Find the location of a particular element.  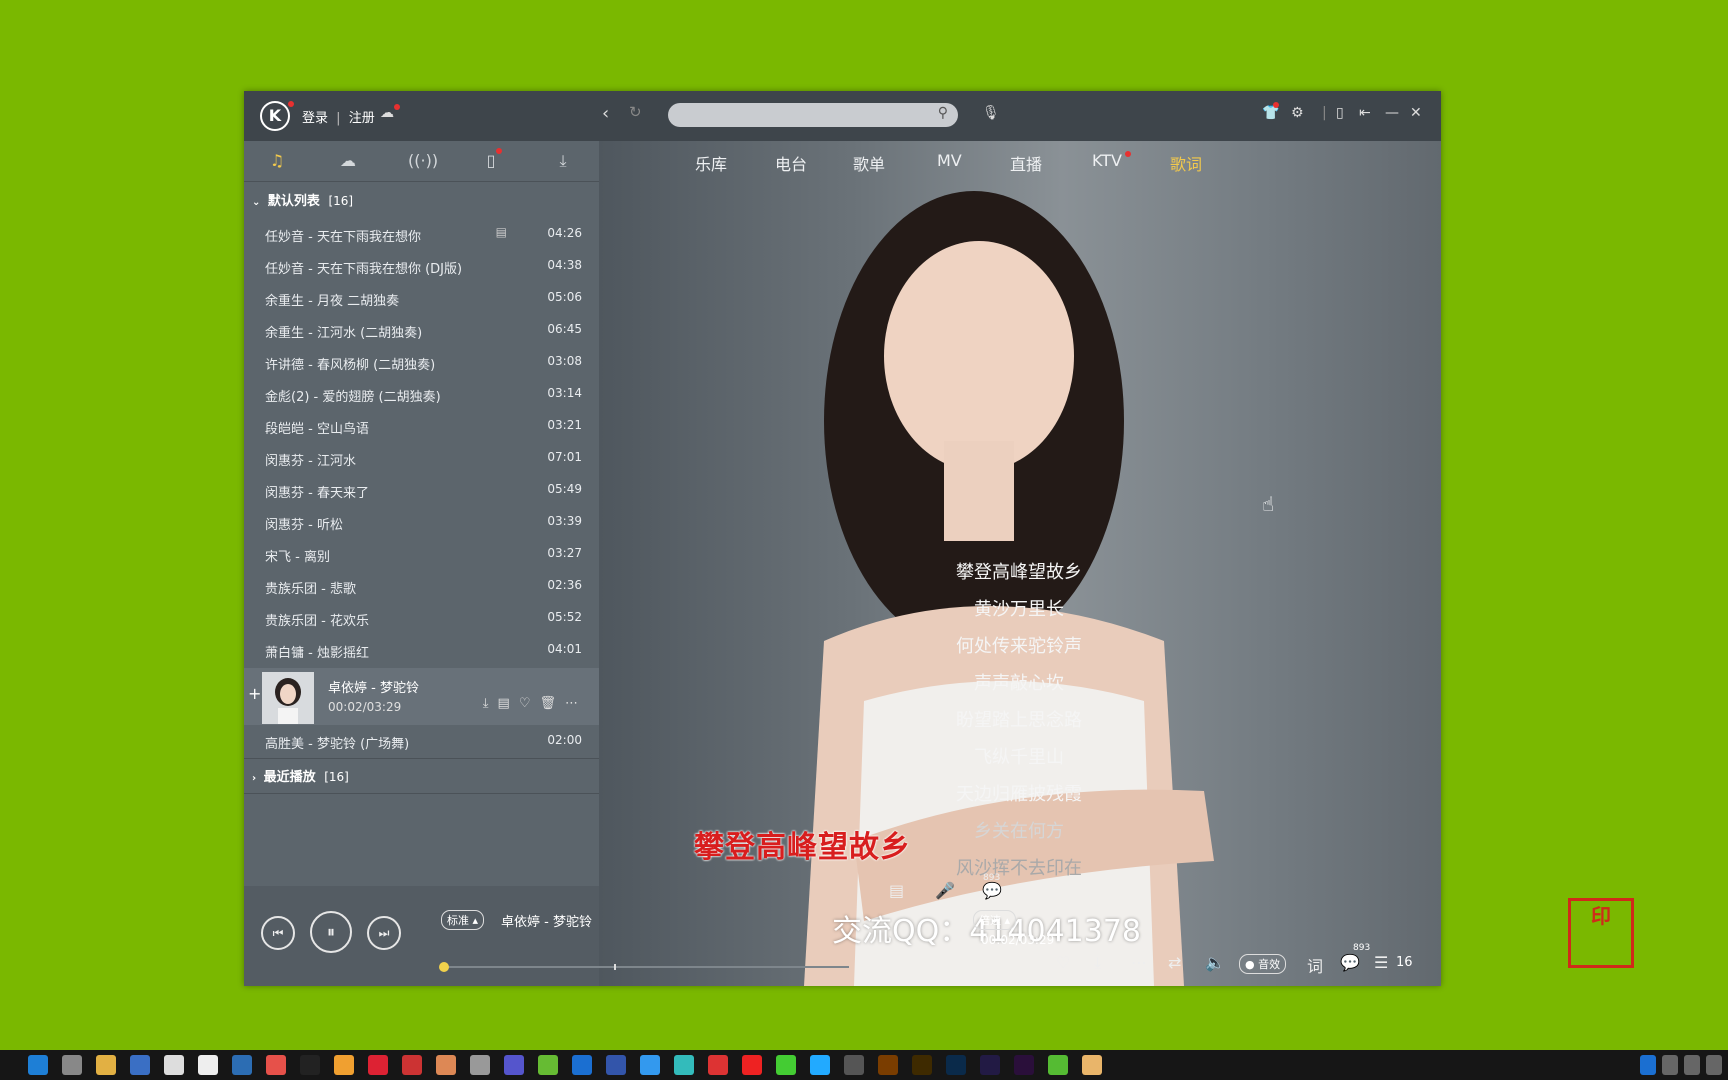

minimize-icon: — is located at coordinates (1392, 113).